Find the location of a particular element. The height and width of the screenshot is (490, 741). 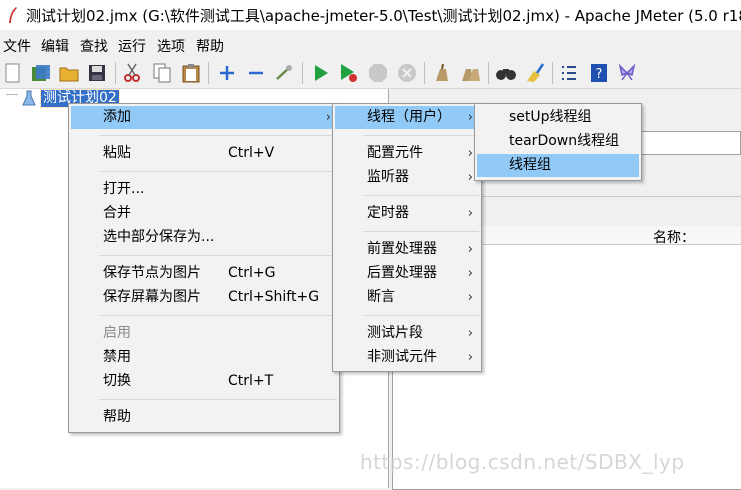

menu-item-enable: 启用 is located at coordinates (117, 333).